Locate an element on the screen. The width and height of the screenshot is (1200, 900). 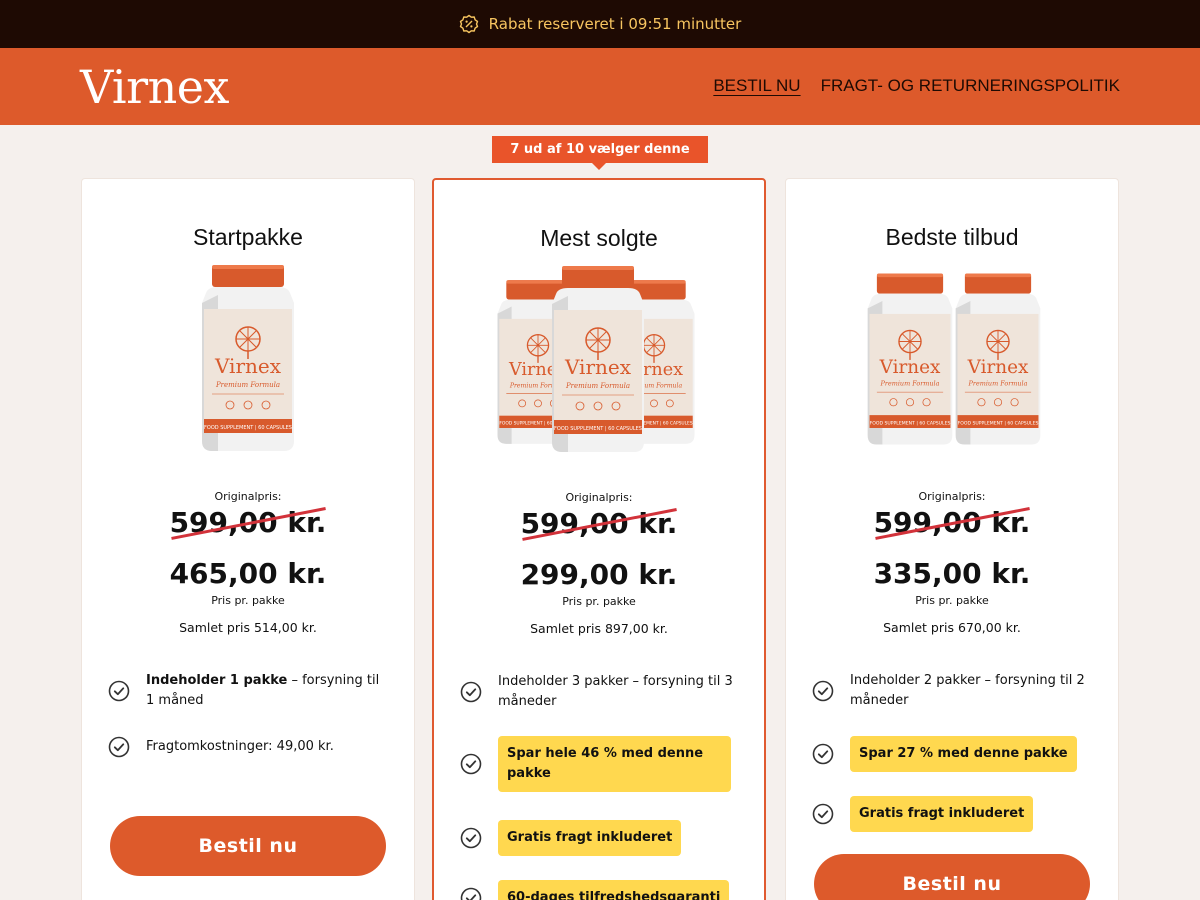
popular-choice-badge: 7 ud af 10 vælger denne is located at coordinates (600, 153).